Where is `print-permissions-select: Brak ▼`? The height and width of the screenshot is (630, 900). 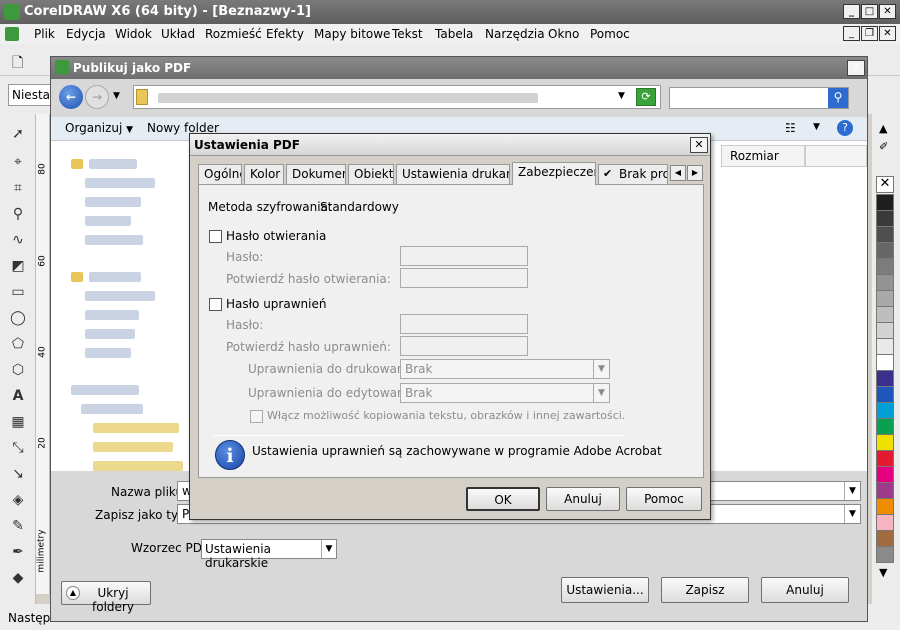 print-permissions-select: Brak ▼ is located at coordinates (505, 369).